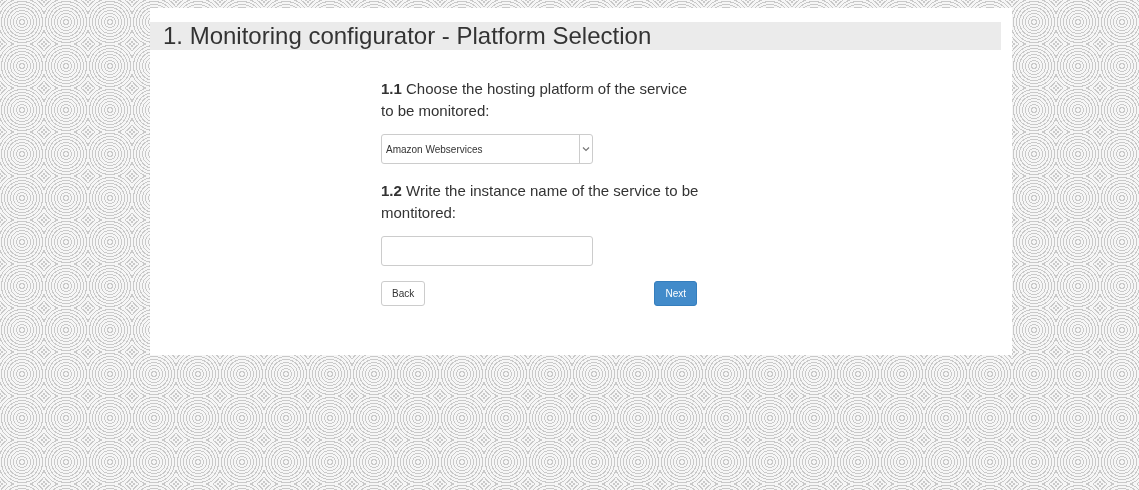 Image resolution: width=1139 pixels, height=490 pixels. Describe the element at coordinates (534, 100) in the screenshot. I see `question-label: 1.1 Choose the hosting platform of the service to be monitored:` at that location.